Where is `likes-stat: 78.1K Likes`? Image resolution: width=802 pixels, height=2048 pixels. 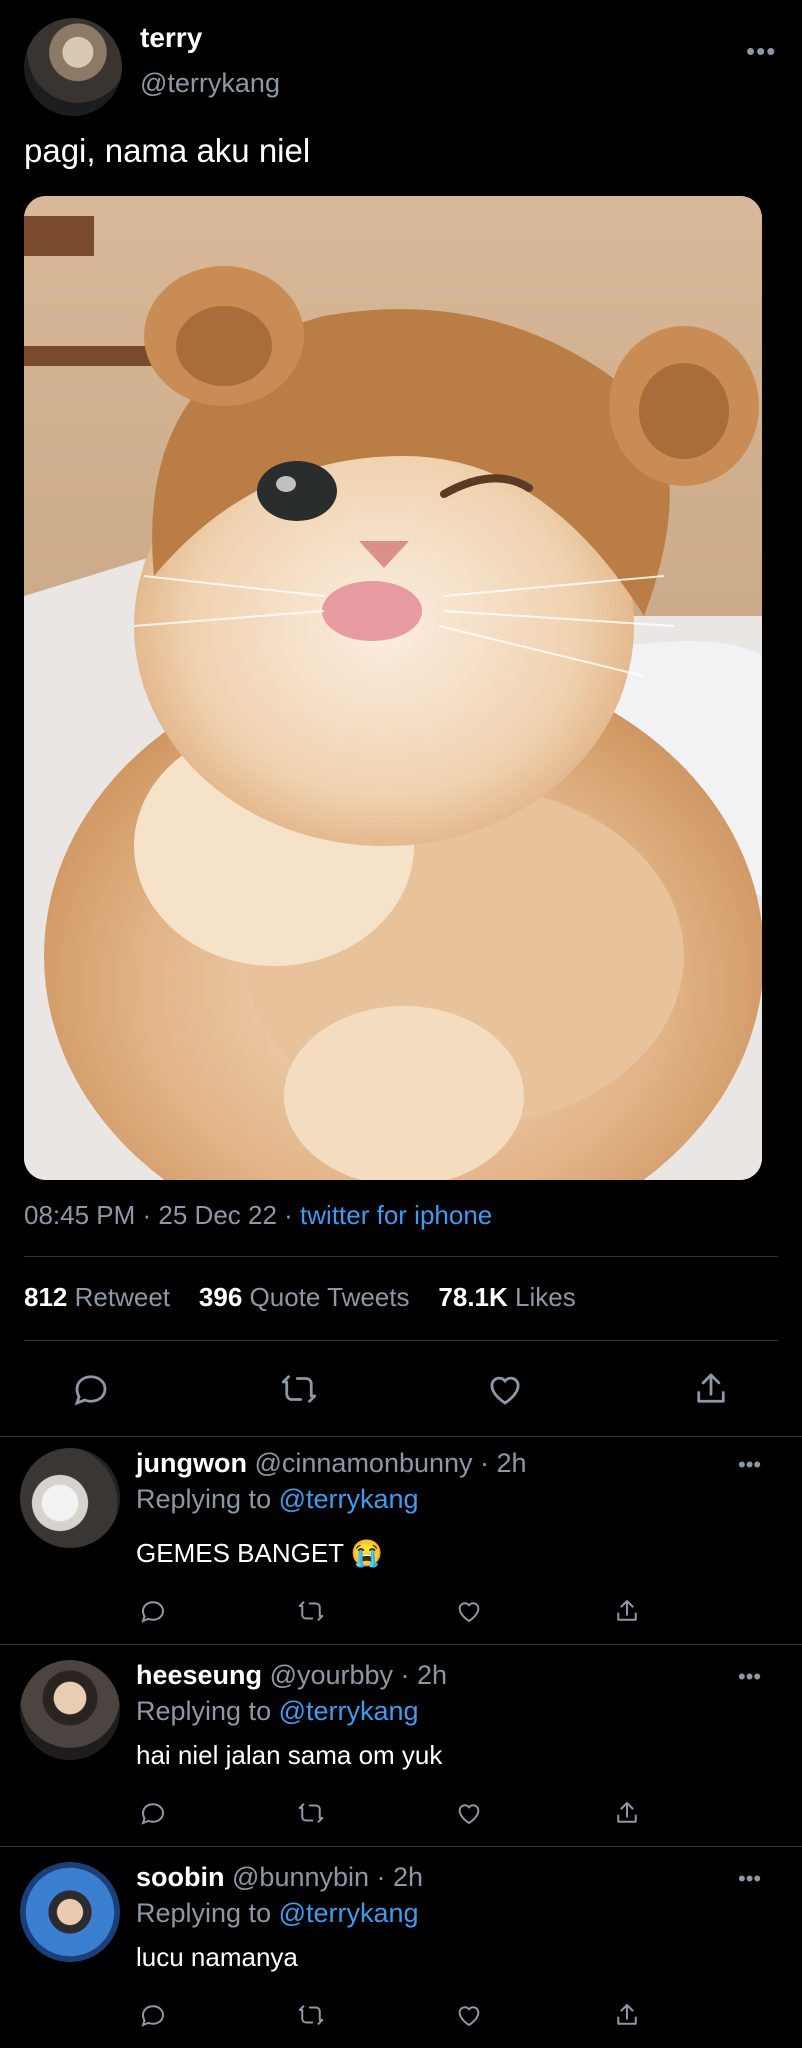
likes-stat: 78.1K Likes is located at coordinates (506, 1297).